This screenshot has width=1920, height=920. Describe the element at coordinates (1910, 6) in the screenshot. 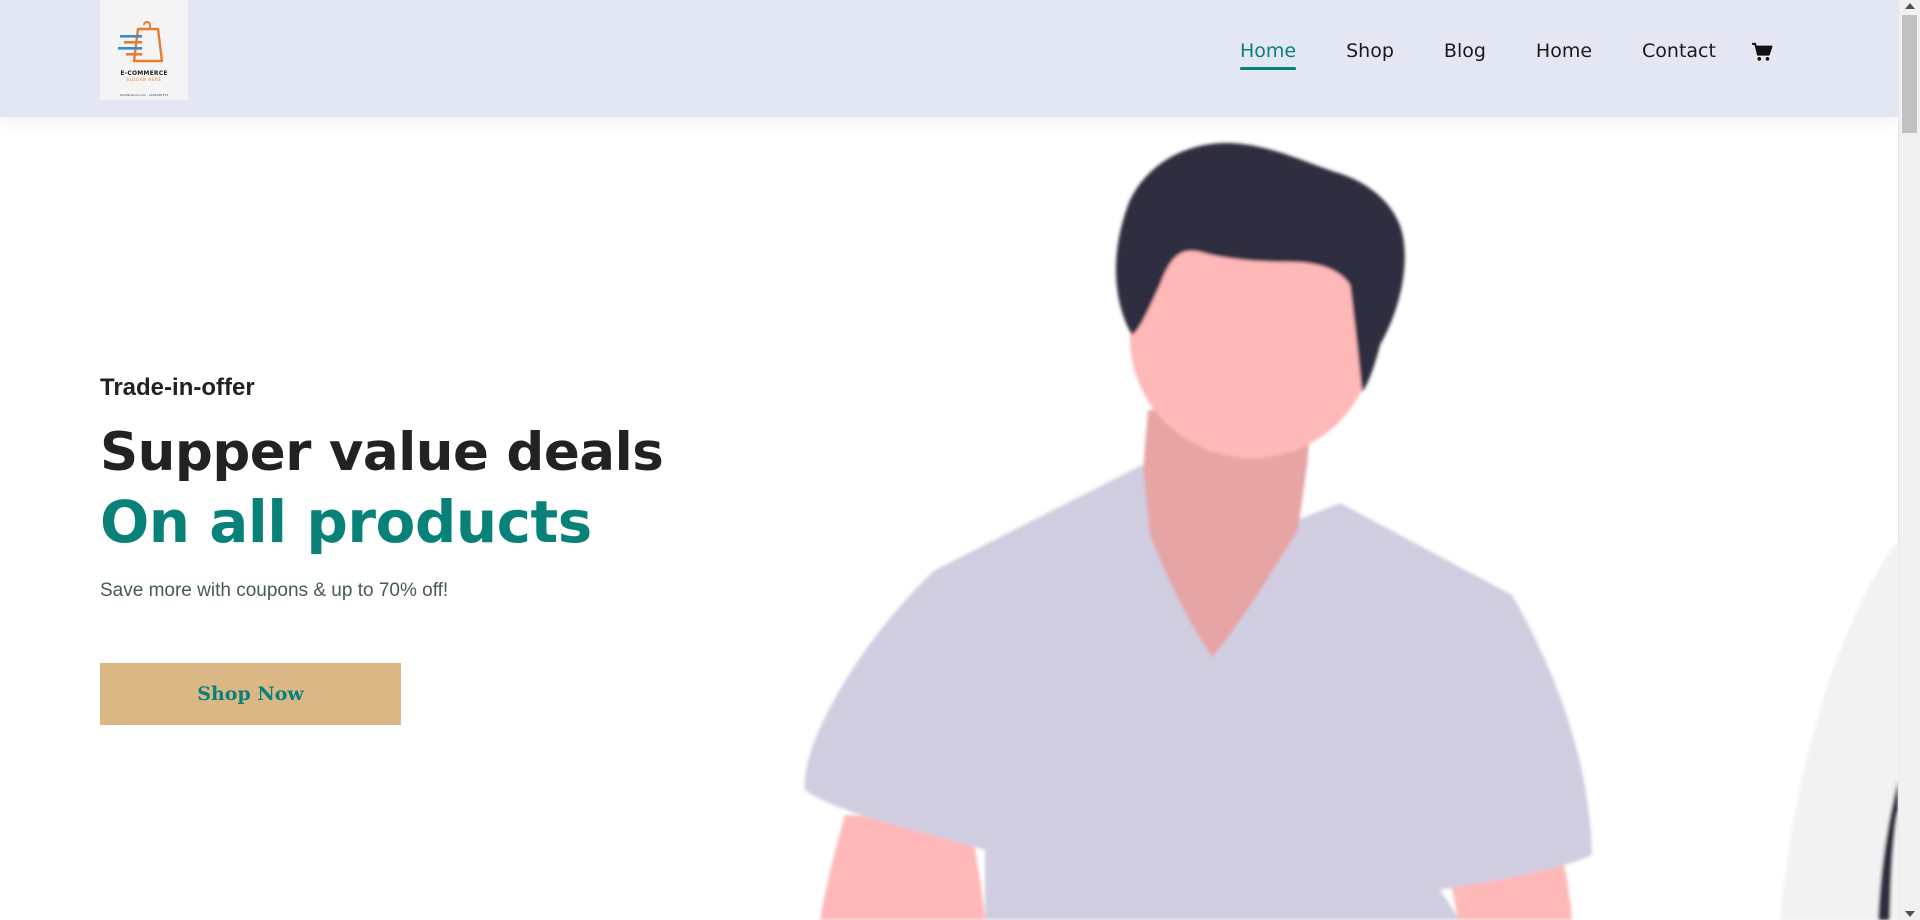

I see `scroll-up-arrow-icon` at that location.